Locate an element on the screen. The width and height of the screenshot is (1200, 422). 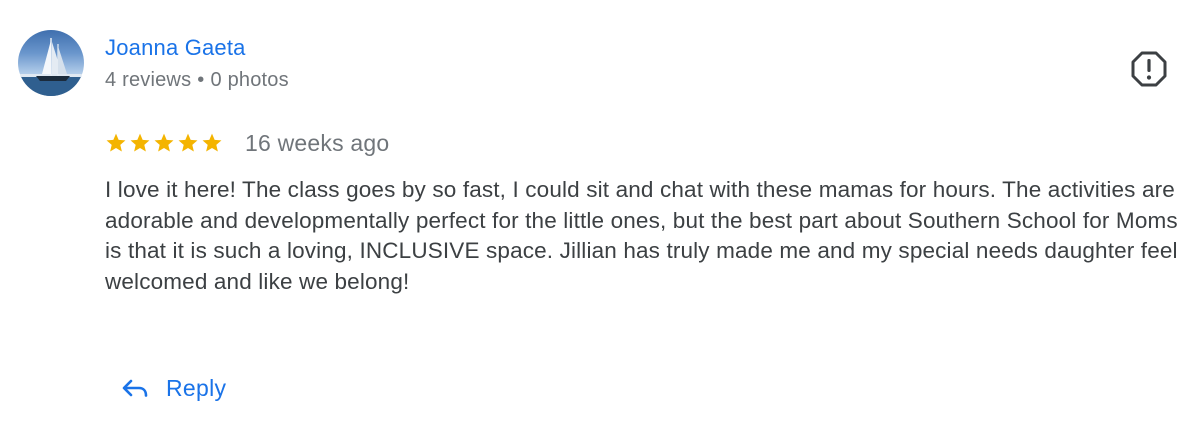
star-rating is located at coordinates (164, 143).